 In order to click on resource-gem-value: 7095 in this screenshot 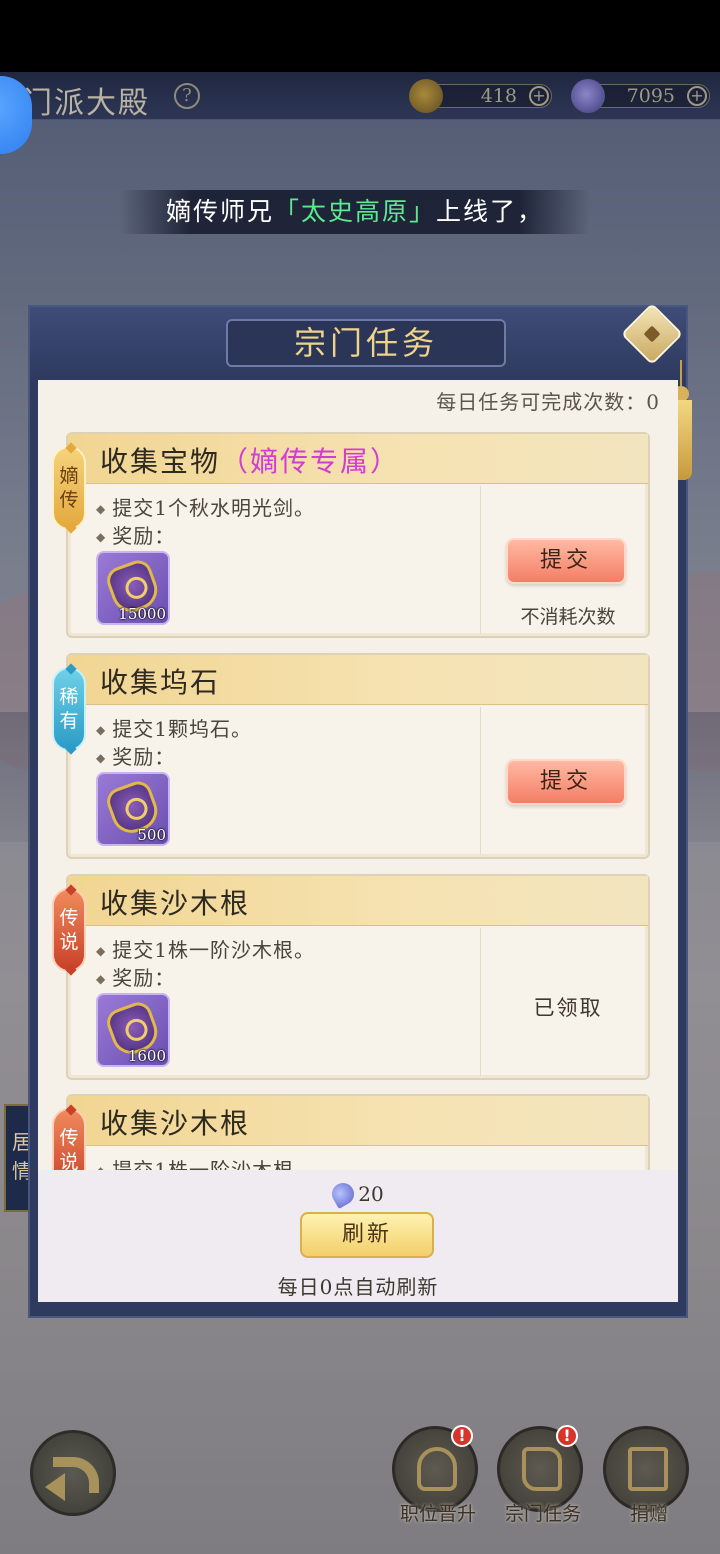, I will do `click(650, 96)`.